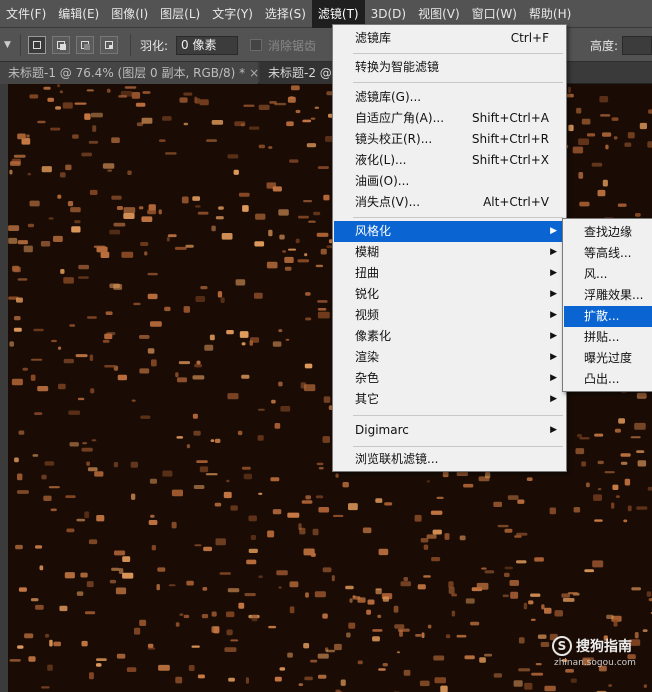  I want to click on menu-item-digimarc: Digimarc ▶, so click(449, 430).